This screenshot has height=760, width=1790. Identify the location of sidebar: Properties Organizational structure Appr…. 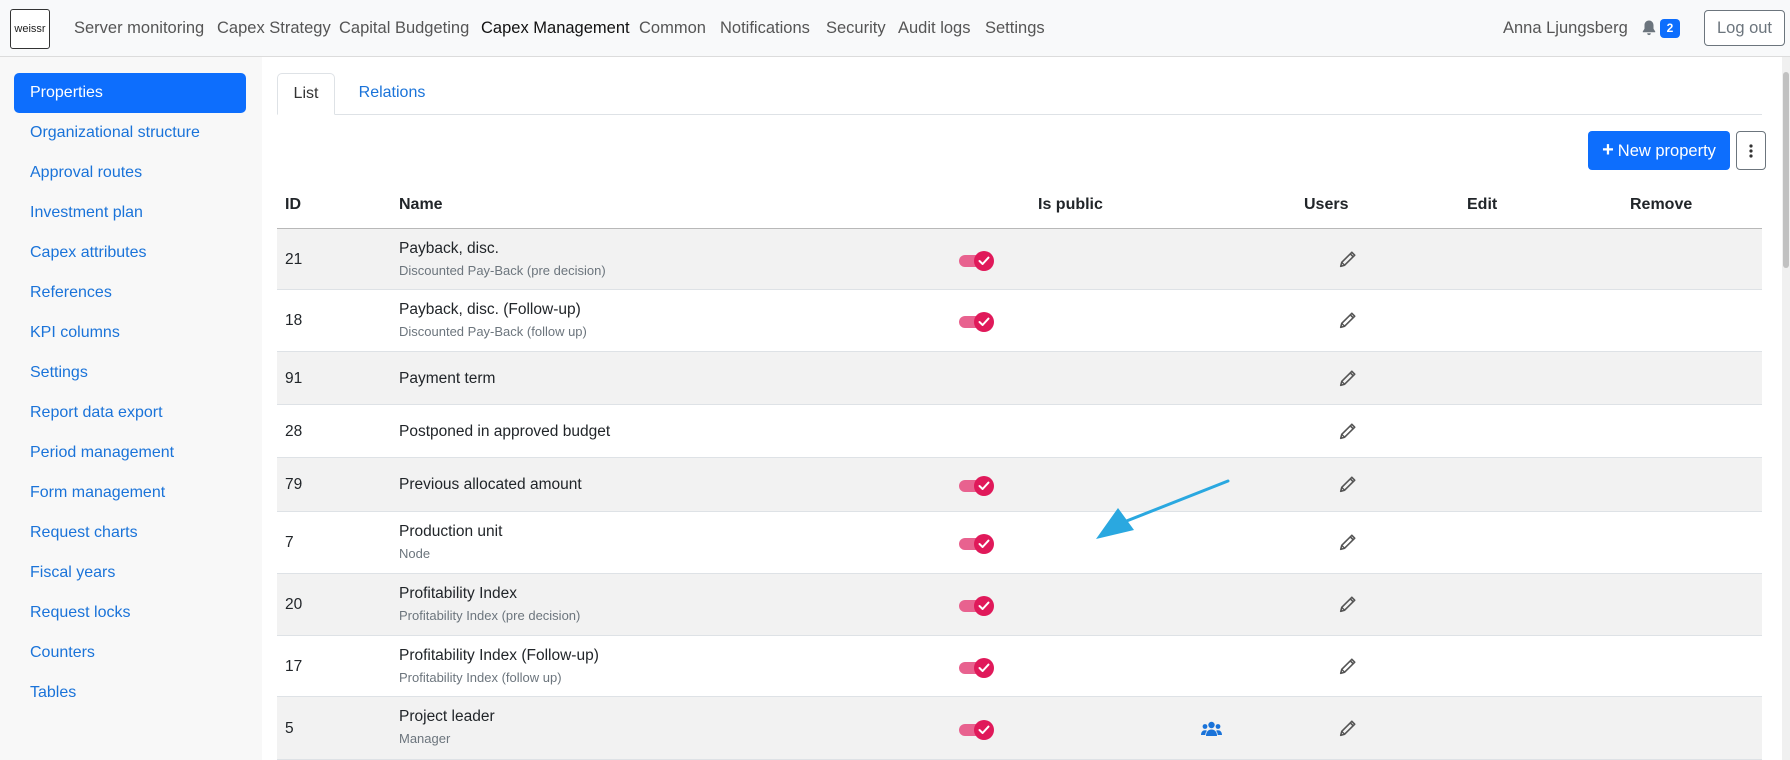
(131, 408).